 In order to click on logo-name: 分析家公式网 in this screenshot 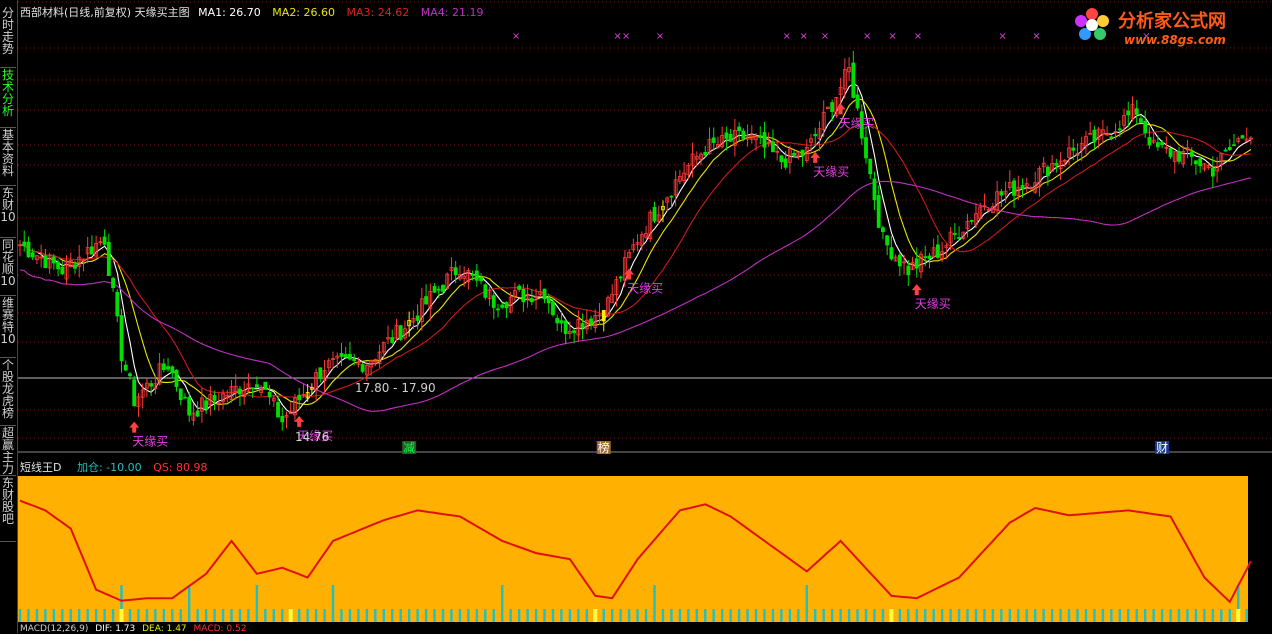, I will do `click(1172, 21)`.